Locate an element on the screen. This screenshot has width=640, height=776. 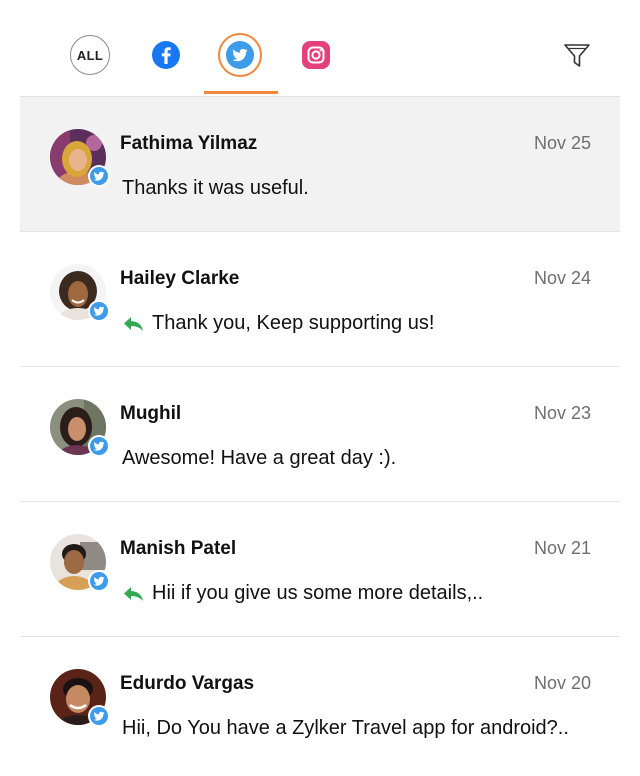
instagram-icon is located at coordinates (316, 55).